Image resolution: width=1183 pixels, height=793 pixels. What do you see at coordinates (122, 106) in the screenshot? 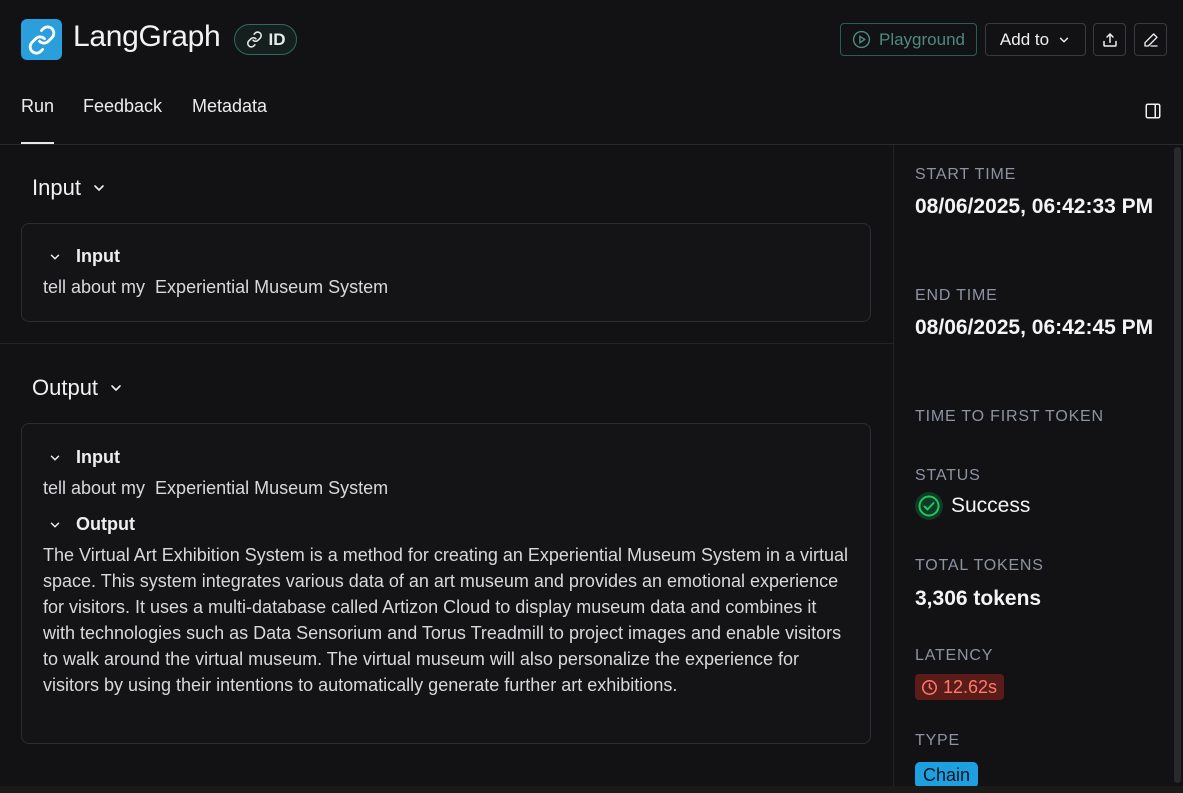
I see `tab-feedback: Feedback` at bounding box center [122, 106].